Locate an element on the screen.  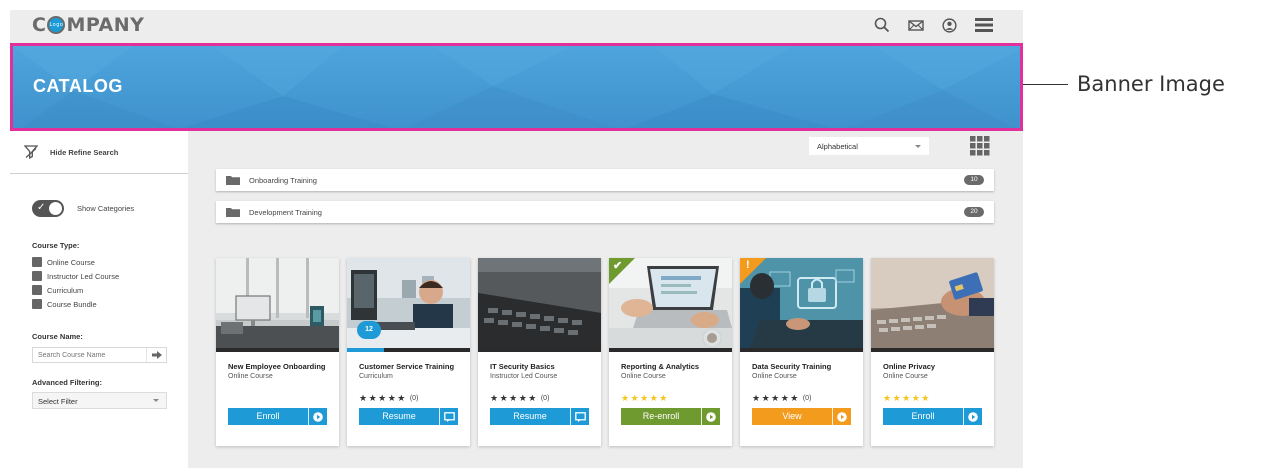
course-type-option: Course Bundle is located at coordinates (64, 304).